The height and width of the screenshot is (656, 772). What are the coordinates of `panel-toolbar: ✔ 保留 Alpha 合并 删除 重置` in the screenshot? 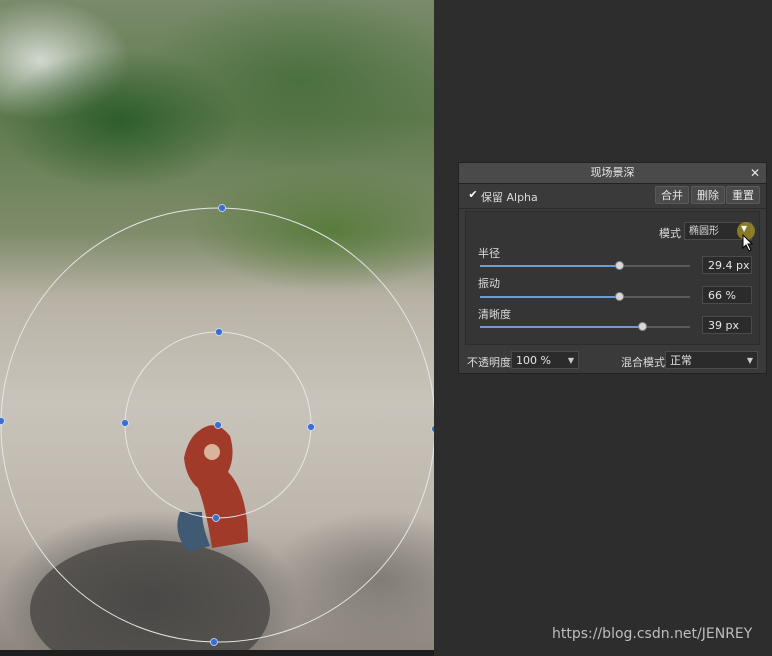 It's located at (612, 196).